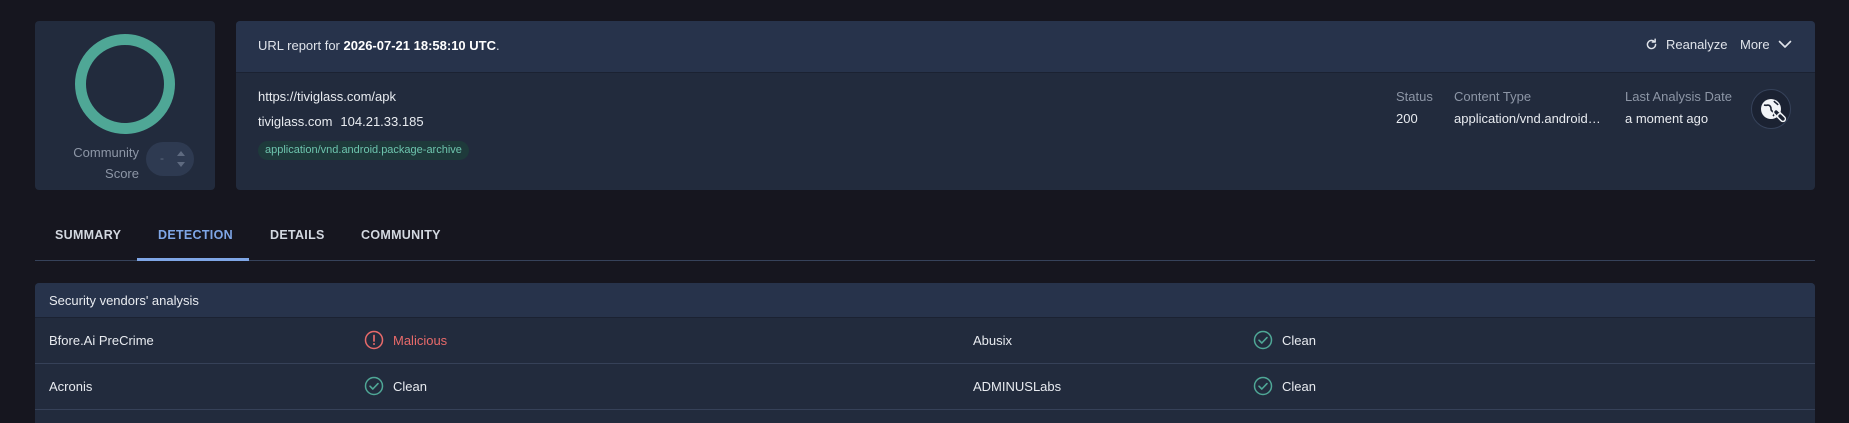  I want to click on host-name: tiviglass.com, so click(295, 121).